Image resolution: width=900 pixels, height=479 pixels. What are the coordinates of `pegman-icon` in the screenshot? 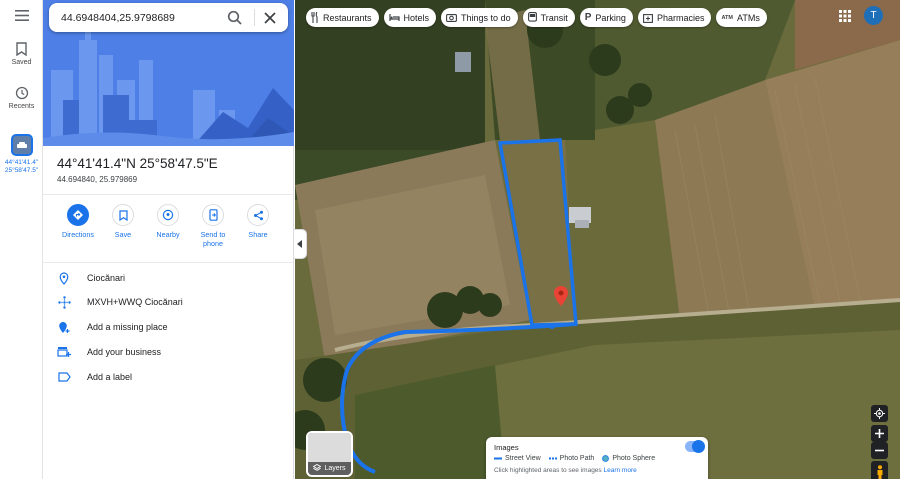 It's located at (879, 472).